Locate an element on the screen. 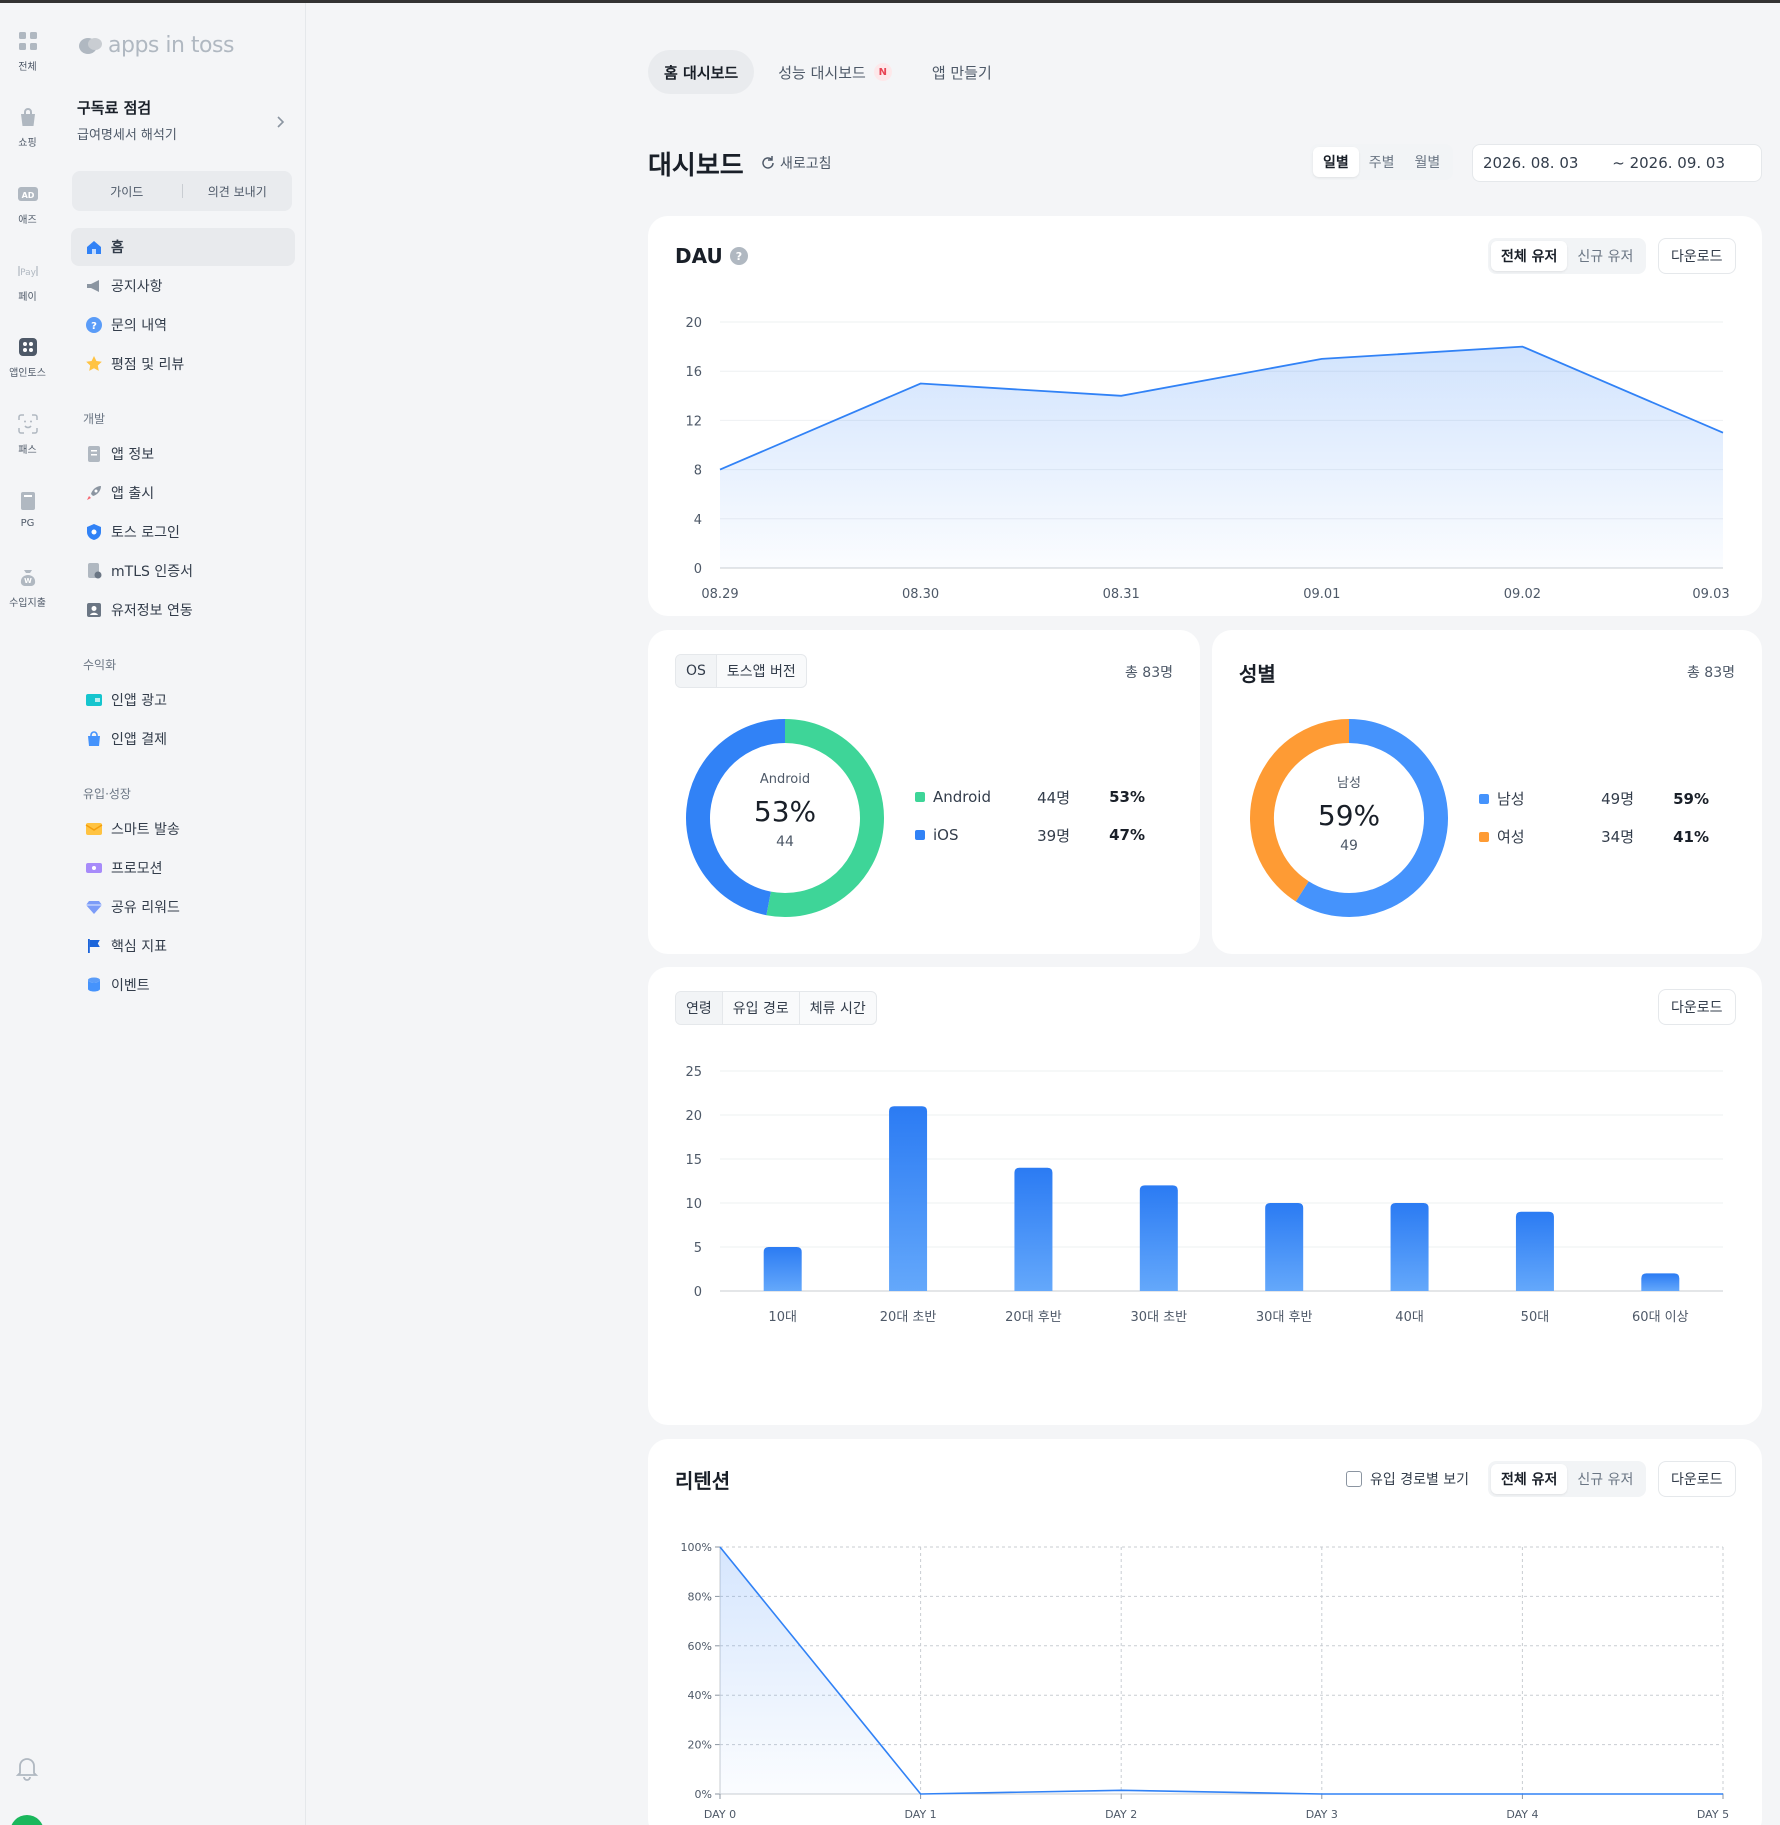 This screenshot has width=1780, height=1825. period-toggle: 일별 주별 월별 is located at coordinates (1382, 162).